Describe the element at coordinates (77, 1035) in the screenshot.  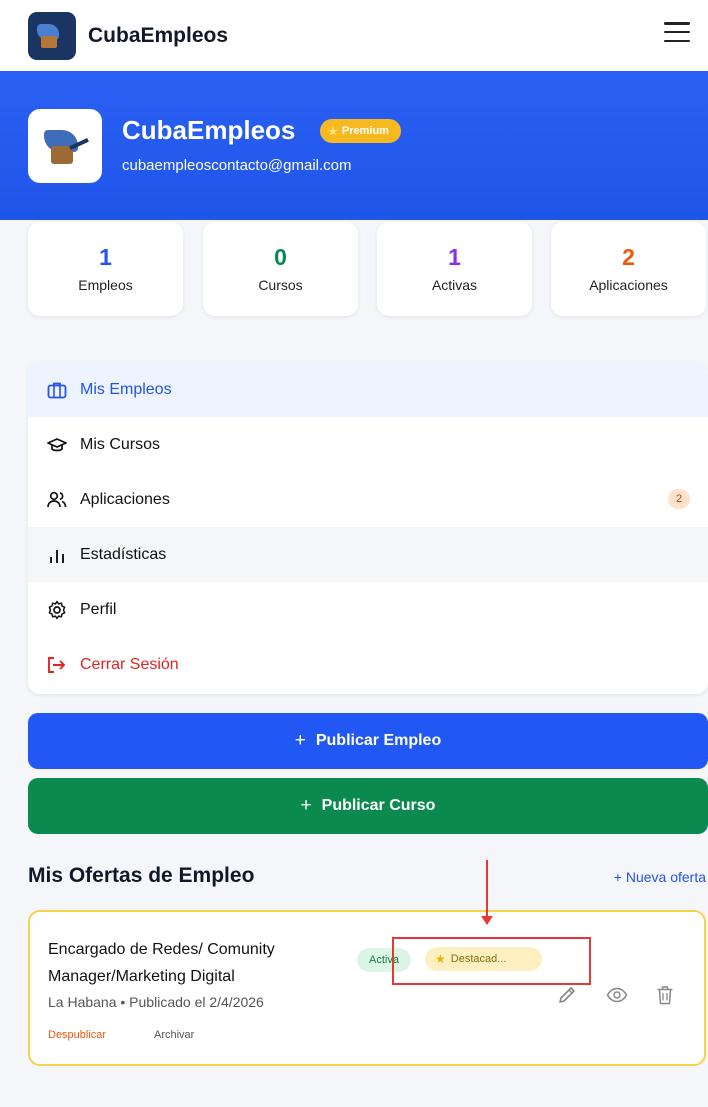
I see `unpublish-link: Despublicar` at that location.